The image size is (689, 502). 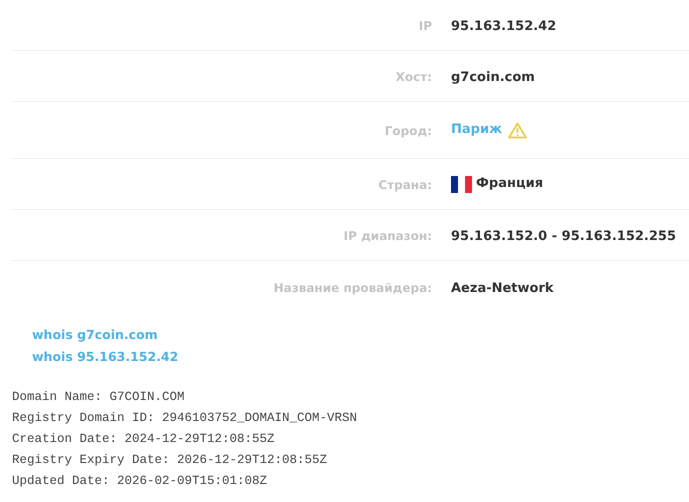 What do you see at coordinates (510, 184) in the screenshot?
I see `info-value: Франция` at bounding box center [510, 184].